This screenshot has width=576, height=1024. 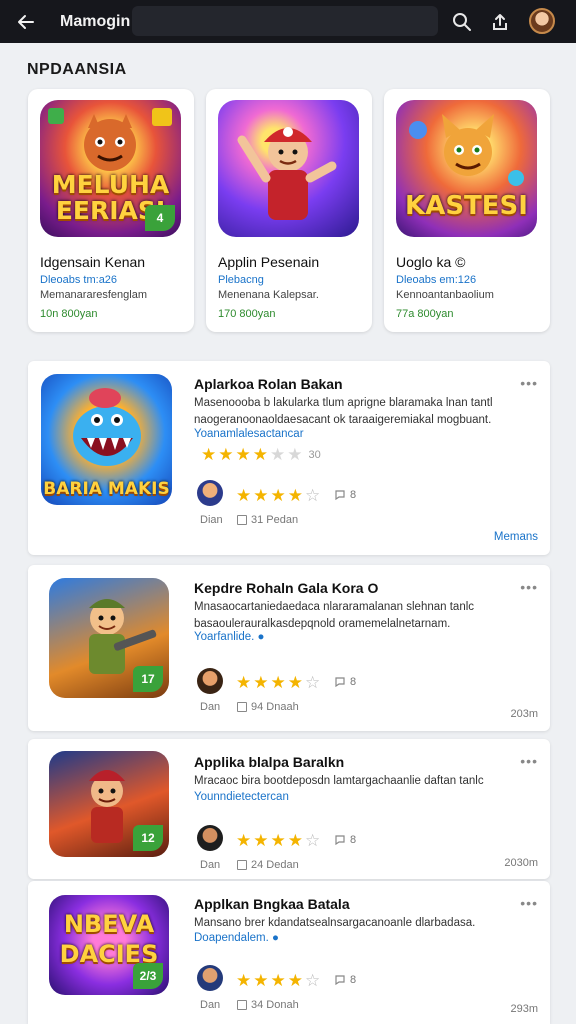 I want to click on app-price: 77a 800yan, so click(x=425, y=314).